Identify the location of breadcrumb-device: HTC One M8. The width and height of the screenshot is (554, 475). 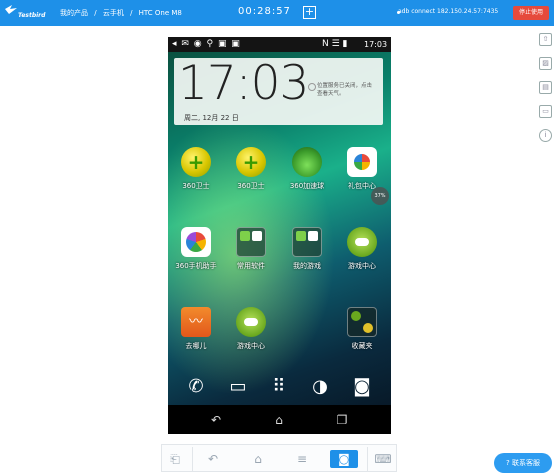
(160, 13).